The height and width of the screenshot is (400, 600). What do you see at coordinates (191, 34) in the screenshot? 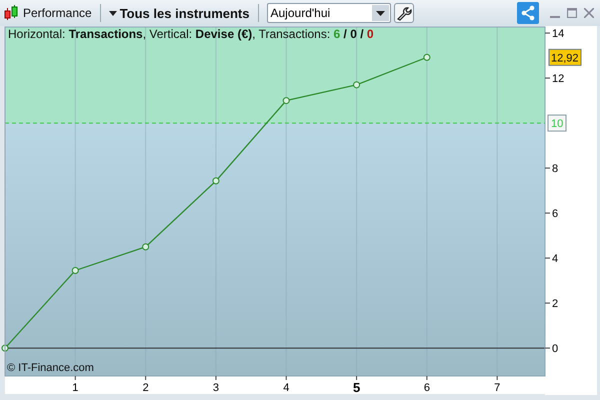
I see `chart-info-text: Horizontal: Transactions, Vertical: Devise (€), Transactions: 6 / 0 / 0` at bounding box center [191, 34].